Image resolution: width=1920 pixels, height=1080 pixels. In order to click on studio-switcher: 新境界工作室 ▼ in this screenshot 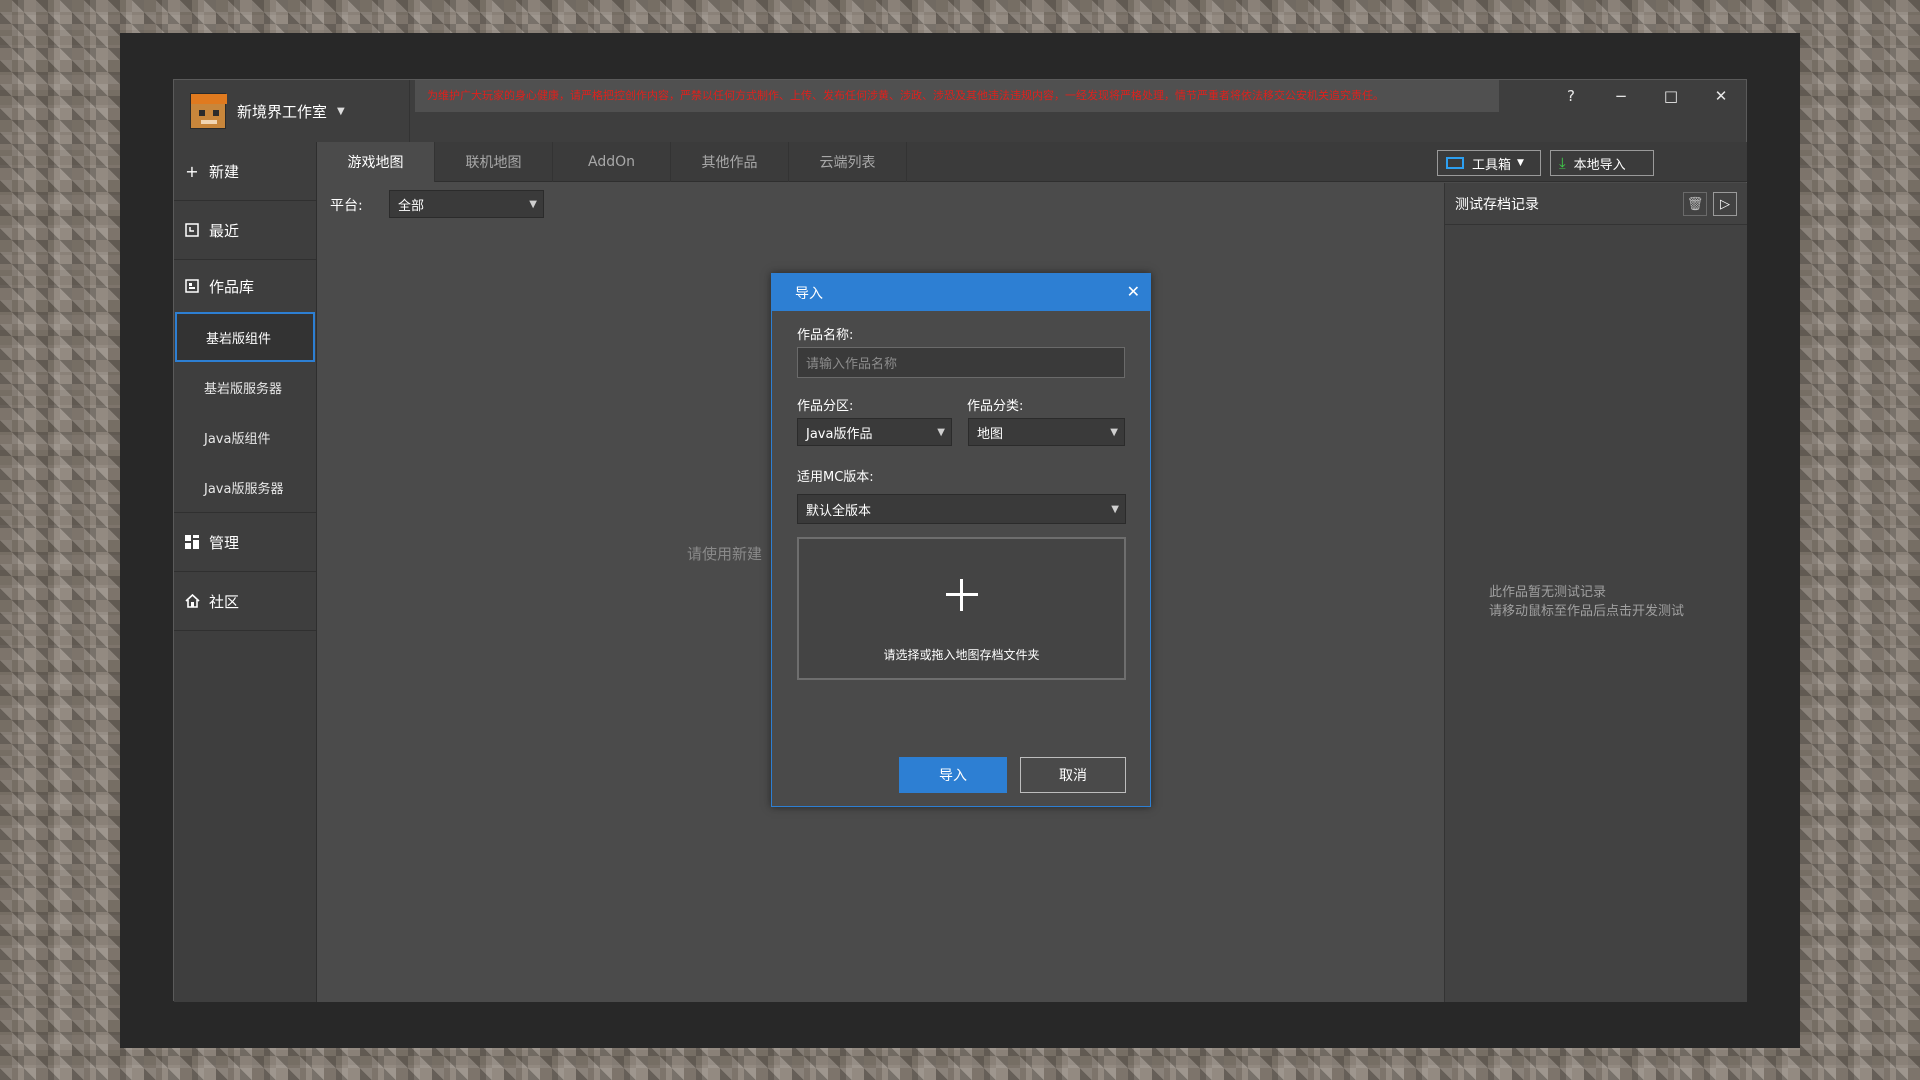, I will do `click(292, 111)`.